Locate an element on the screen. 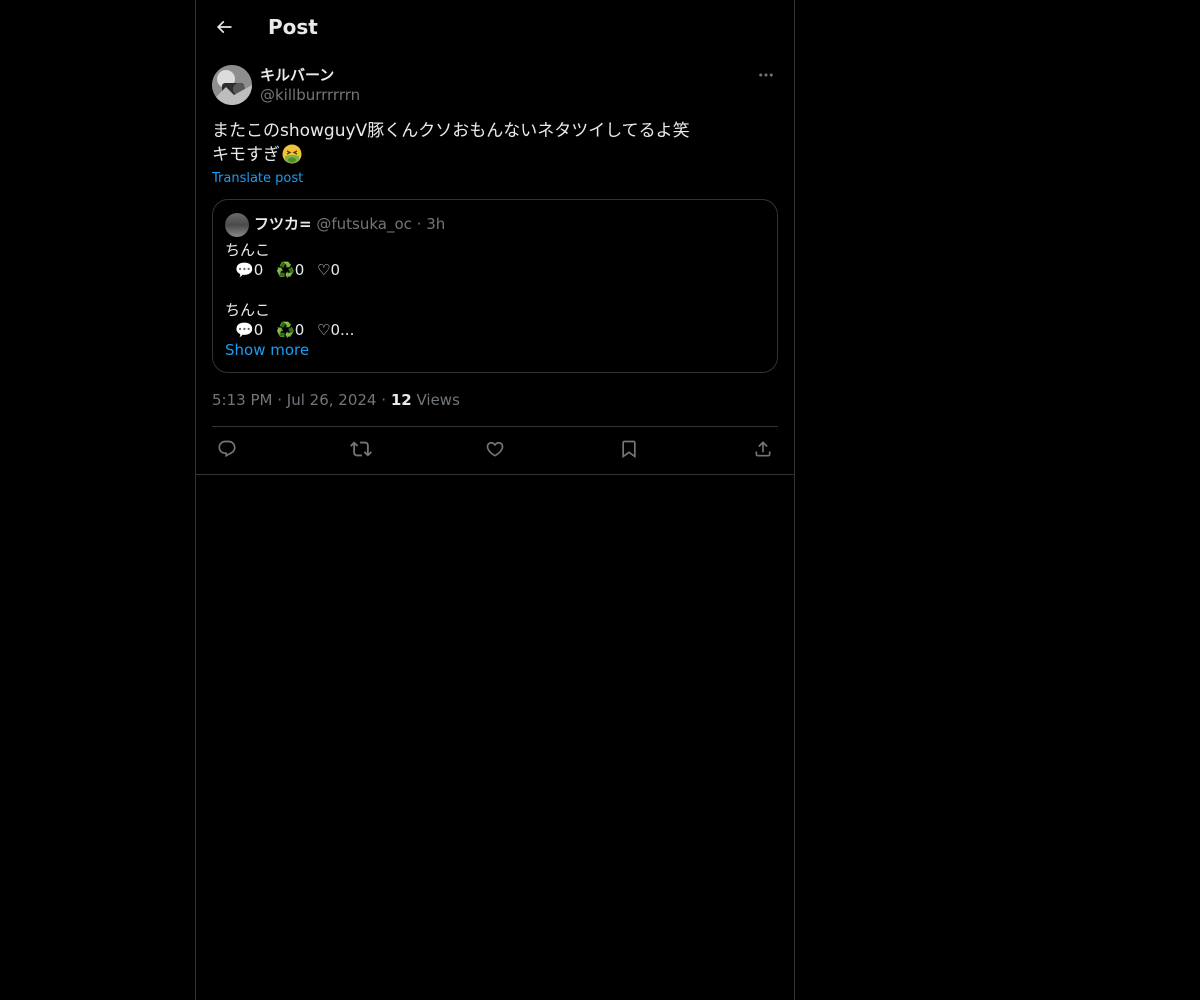 This screenshot has height=1000, width=1200. back-button is located at coordinates (224, 27).